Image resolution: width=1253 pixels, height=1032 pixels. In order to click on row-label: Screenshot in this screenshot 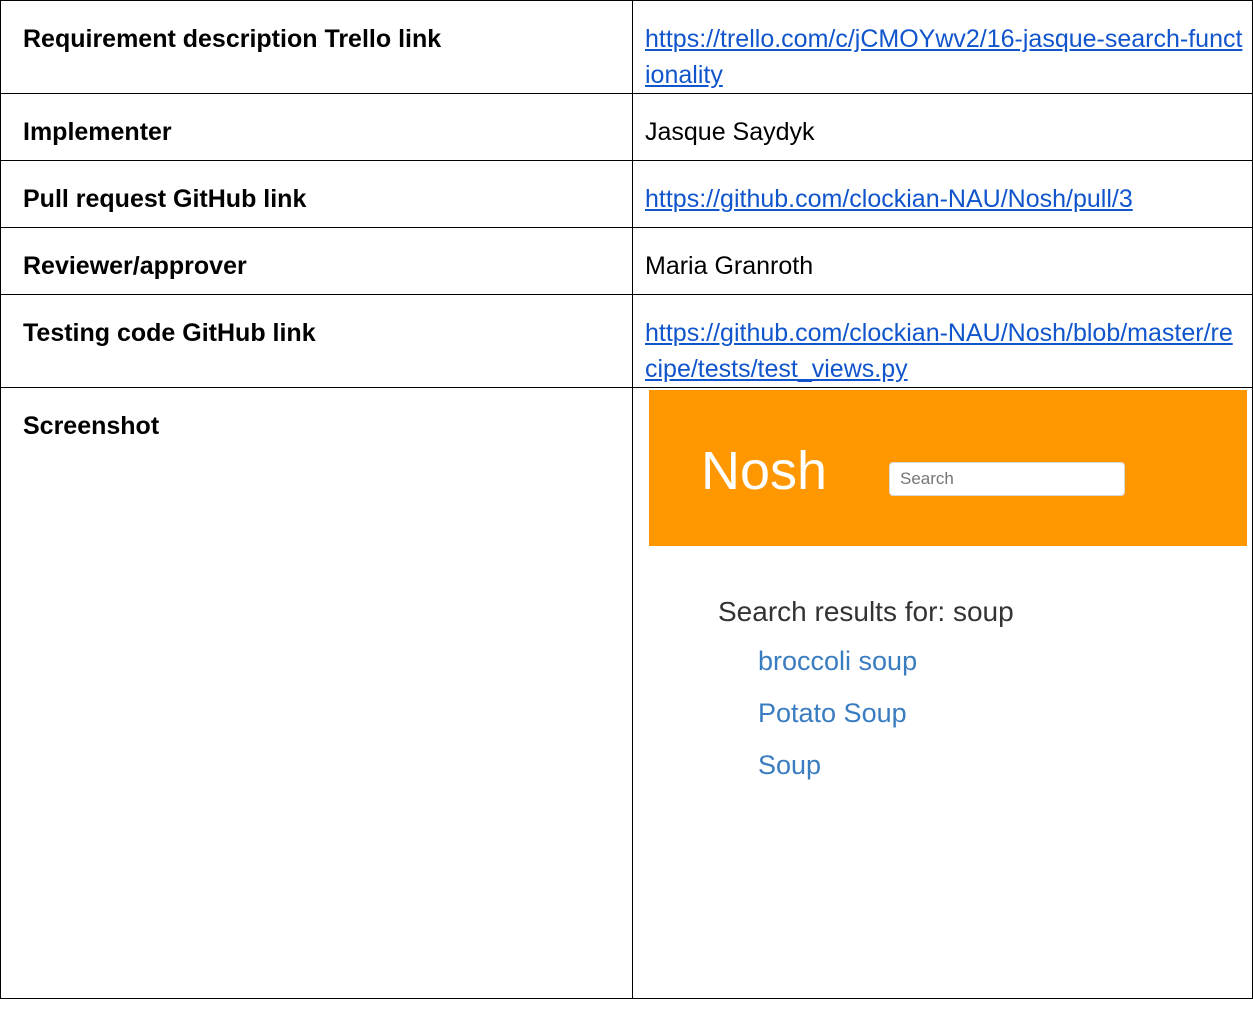, I will do `click(91, 426)`.